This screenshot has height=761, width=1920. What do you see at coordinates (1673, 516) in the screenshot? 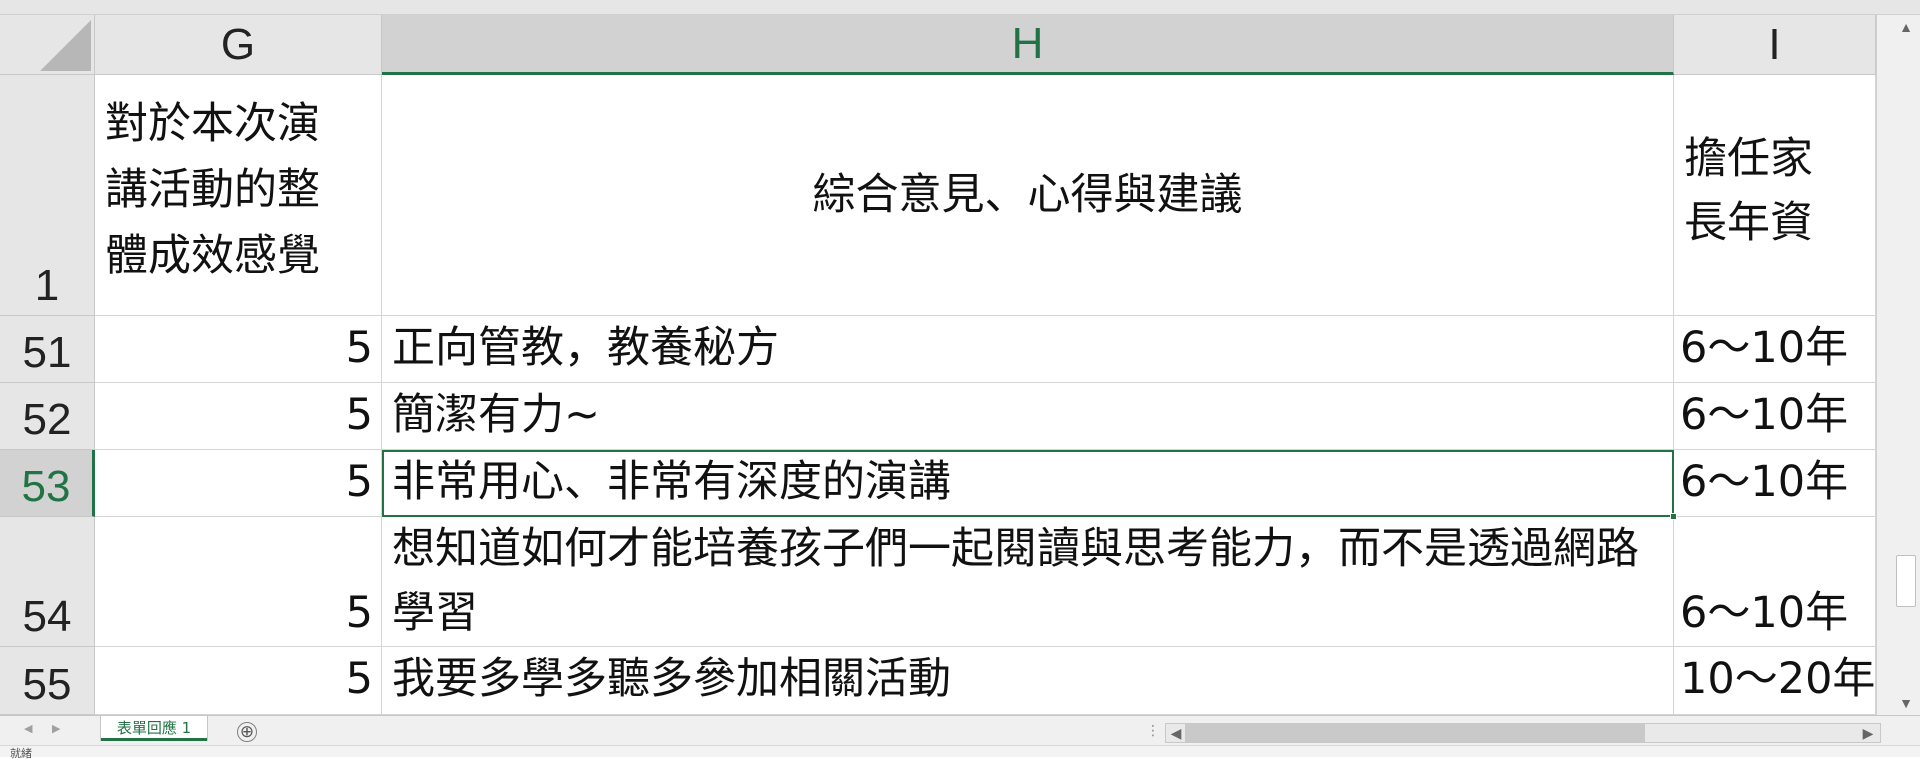
I see `fill-handle` at bounding box center [1673, 516].